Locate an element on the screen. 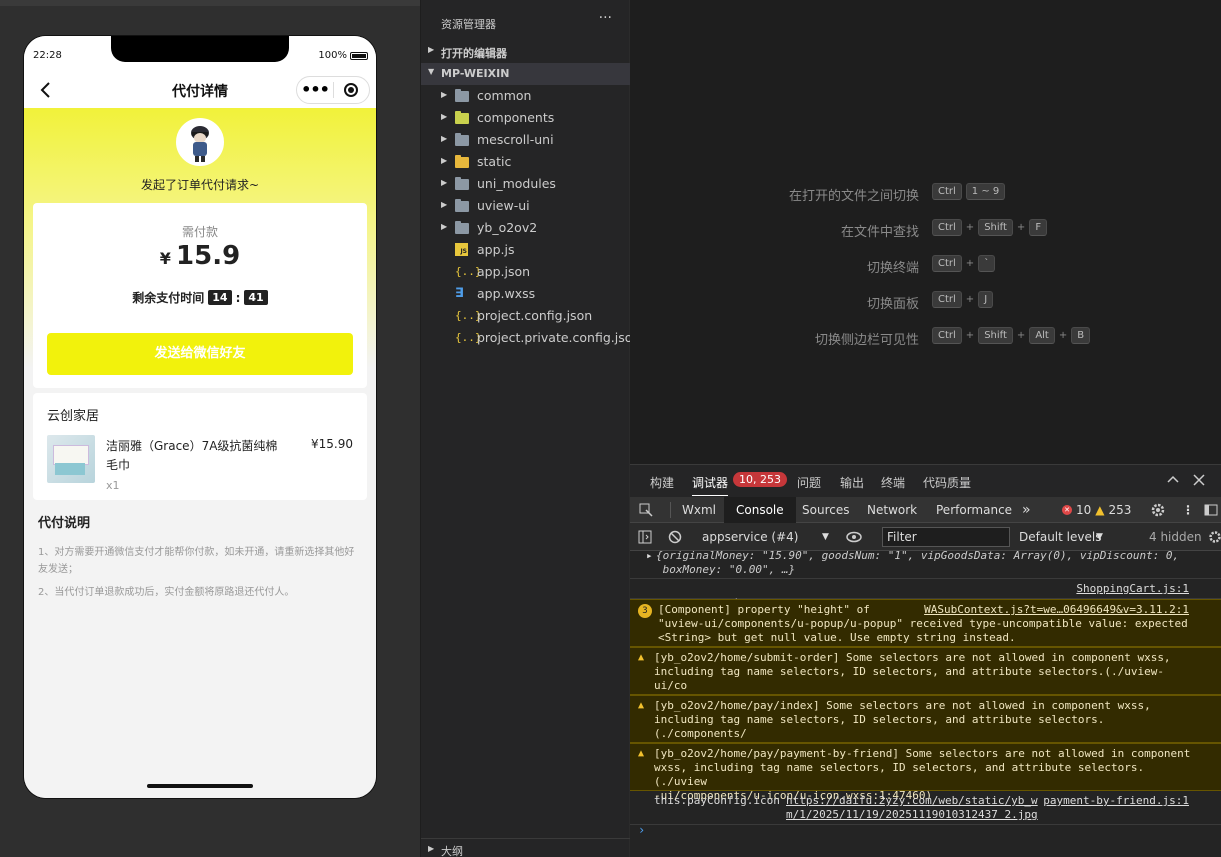 This screenshot has width=1221, height=857. tree-item-uview-ui: ▶ uview-ui is located at coordinates (525, 206).